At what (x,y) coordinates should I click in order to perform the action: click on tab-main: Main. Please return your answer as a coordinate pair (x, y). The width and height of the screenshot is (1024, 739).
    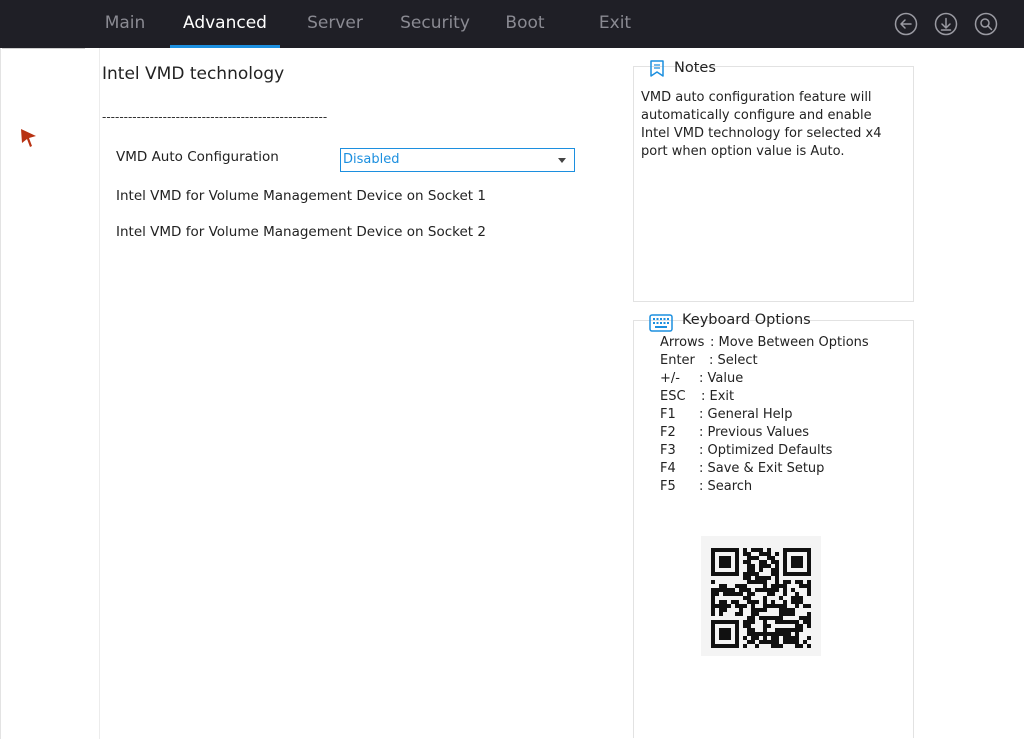
    Looking at the image, I should click on (125, 24).